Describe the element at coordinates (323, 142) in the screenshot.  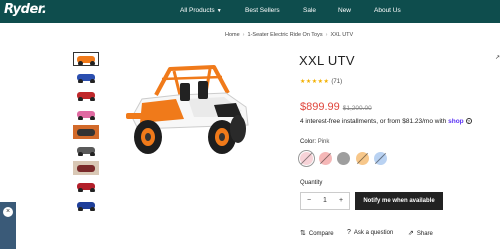
I see `selected-color-value: Pink` at that location.